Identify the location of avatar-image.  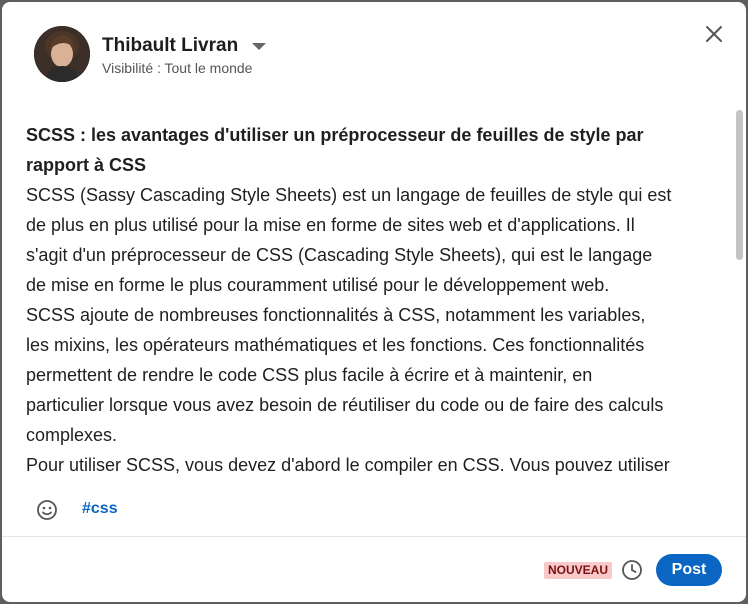
(62, 54).